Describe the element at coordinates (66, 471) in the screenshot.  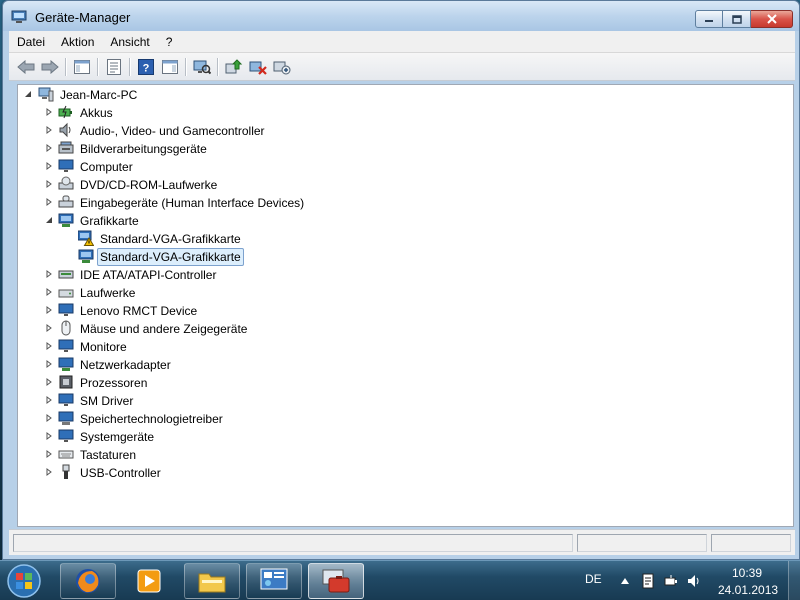
I see `usb-icon` at that location.